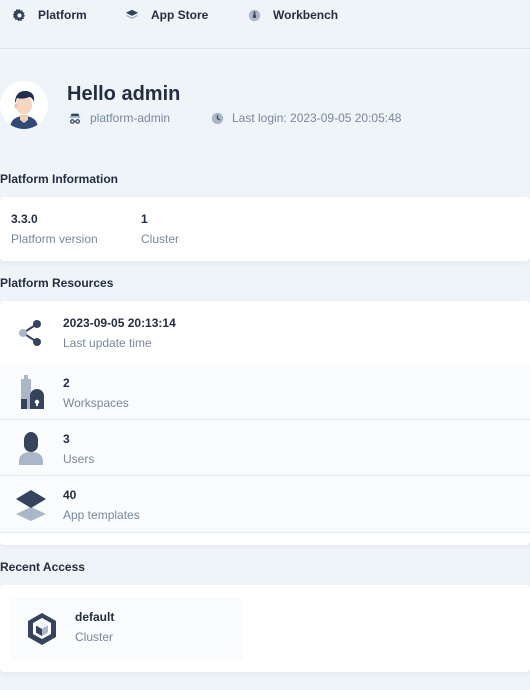 The image size is (530, 690). What do you see at coordinates (101, 515) in the screenshot?
I see `app-templates-label: App templates` at bounding box center [101, 515].